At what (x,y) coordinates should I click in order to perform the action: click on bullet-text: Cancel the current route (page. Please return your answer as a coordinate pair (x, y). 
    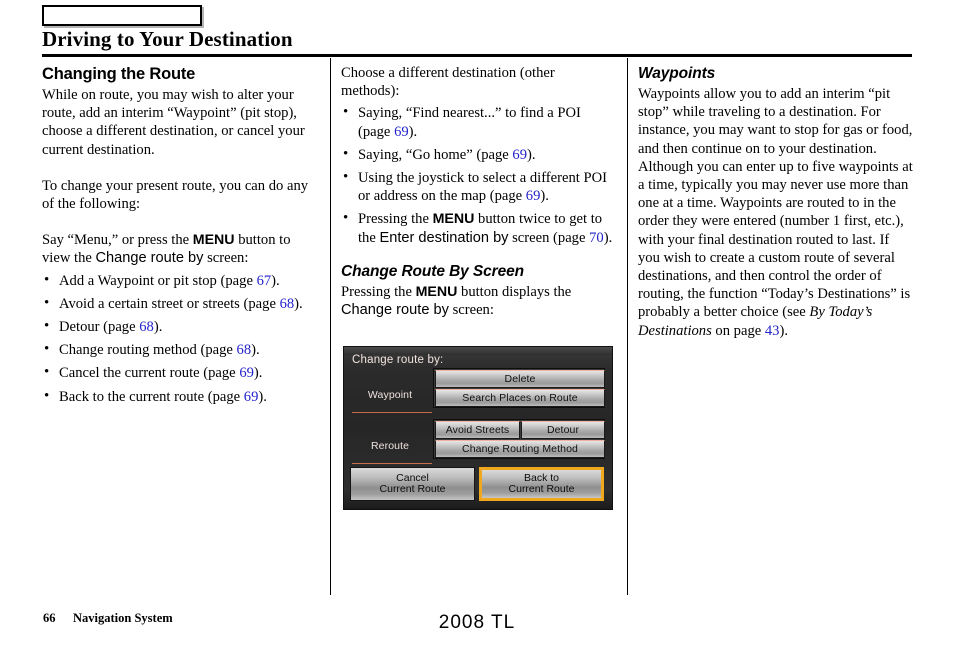
    Looking at the image, I should click on (149, 373).